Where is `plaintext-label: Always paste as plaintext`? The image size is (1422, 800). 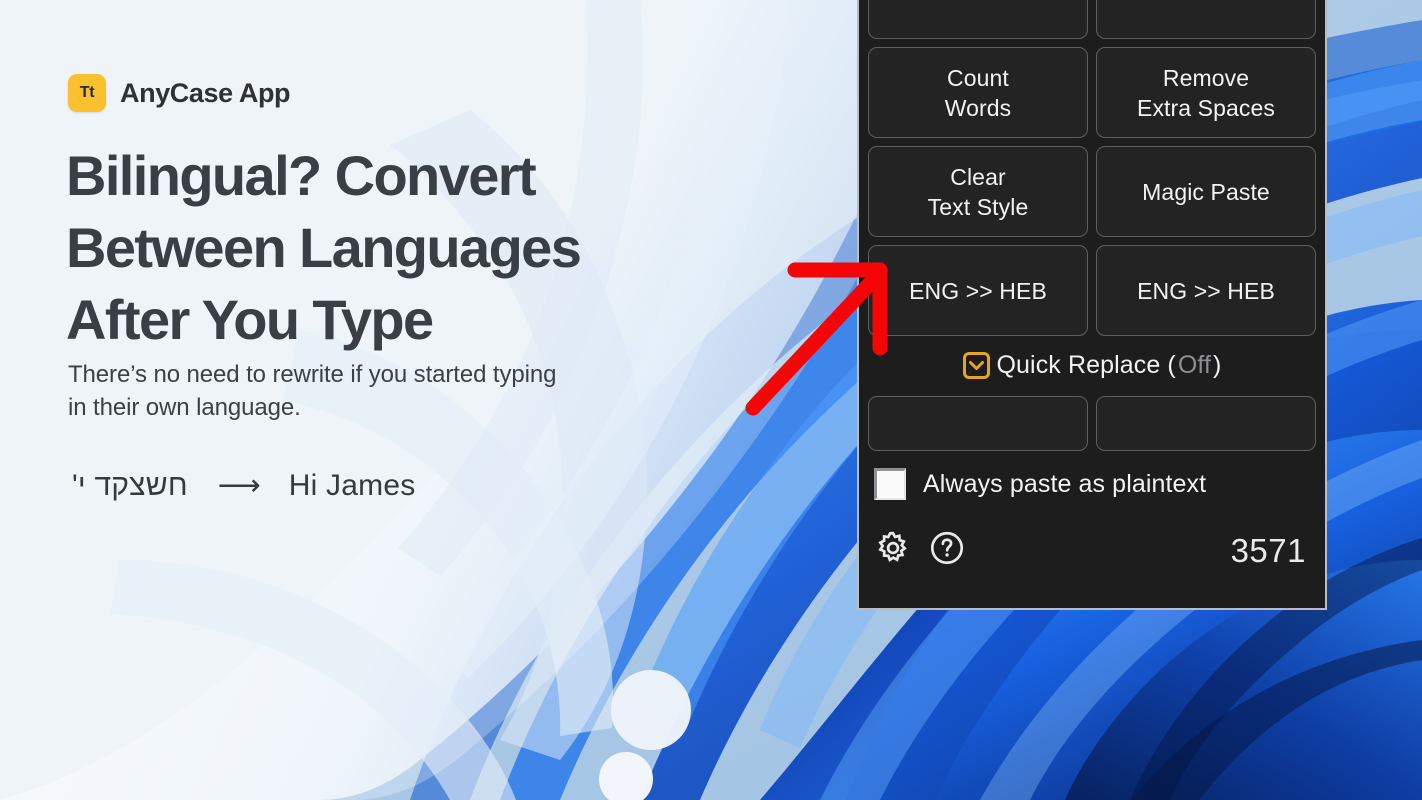
plaintext-label: Always paste as plaintext is located at coordinates (1065, 483).